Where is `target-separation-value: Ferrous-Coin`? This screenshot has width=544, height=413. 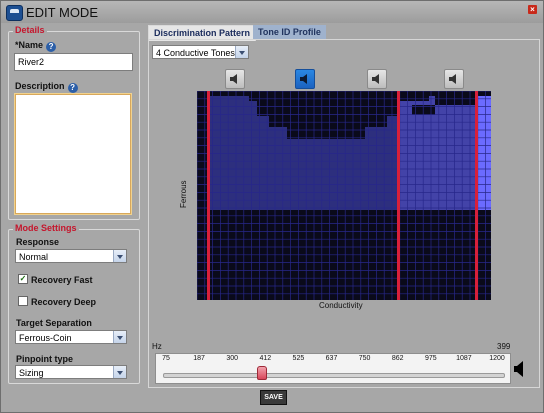
target-separation-value: Ferrous-Coin is located at coordinates (45, 338).